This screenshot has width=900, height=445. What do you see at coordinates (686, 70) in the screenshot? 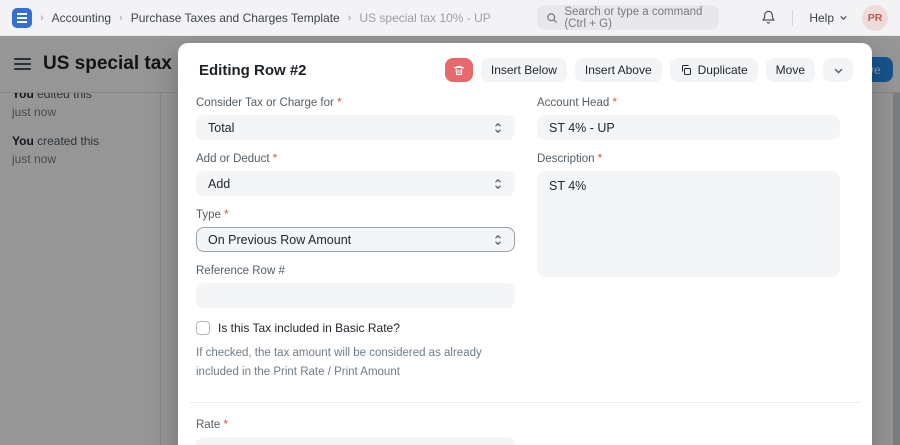
I see `duplicate-icon` at bounding box center [686, 70].